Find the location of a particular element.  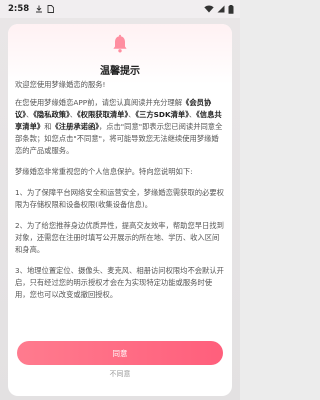

wifi-icon is located at coordinates (209, 9).